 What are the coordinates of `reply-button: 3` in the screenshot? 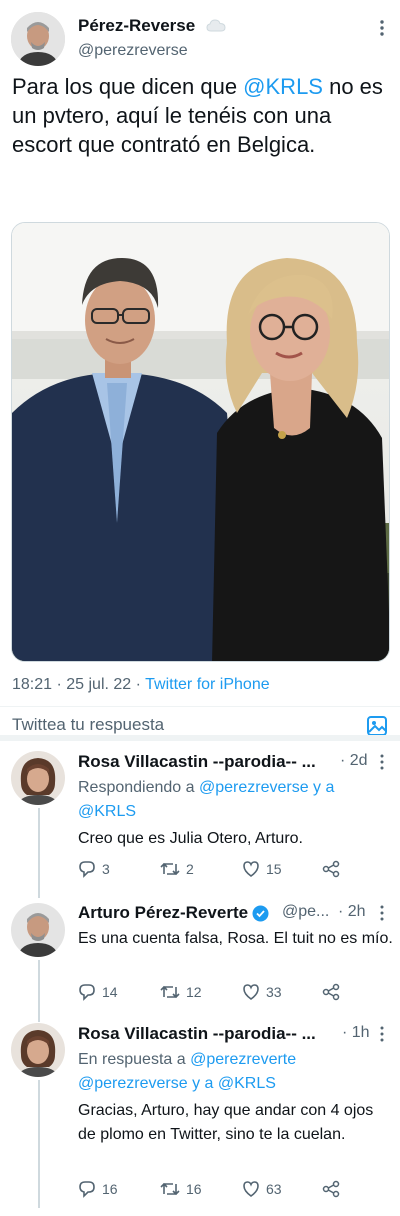 It's located at (94, 869).